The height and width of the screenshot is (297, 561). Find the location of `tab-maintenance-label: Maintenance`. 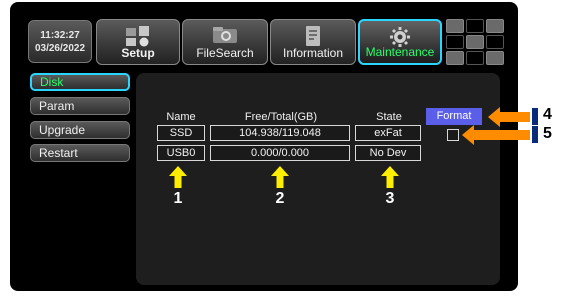

tab-maintenance-label: Maintenance is located at coordinates (400, 52).